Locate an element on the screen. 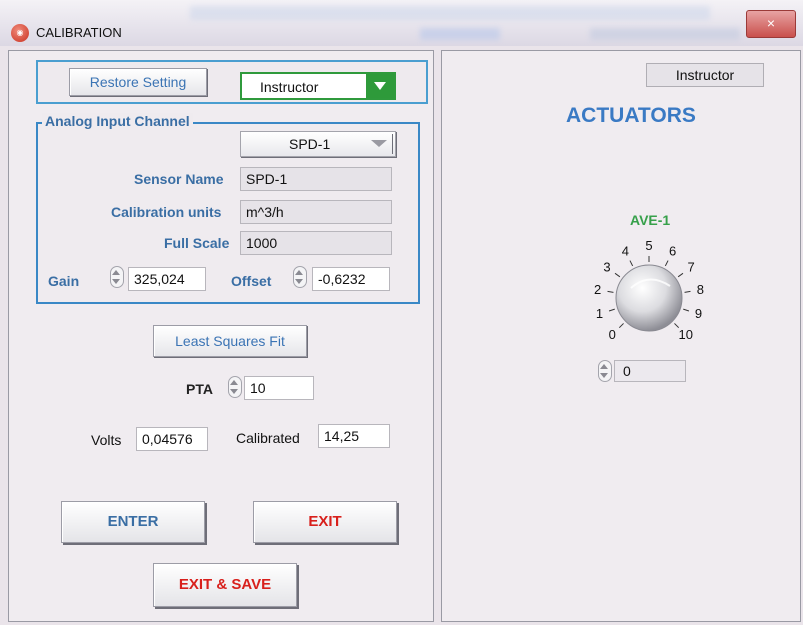 The image size is (803, 625). offset-label: Offset is located at coordinates (251, 281).